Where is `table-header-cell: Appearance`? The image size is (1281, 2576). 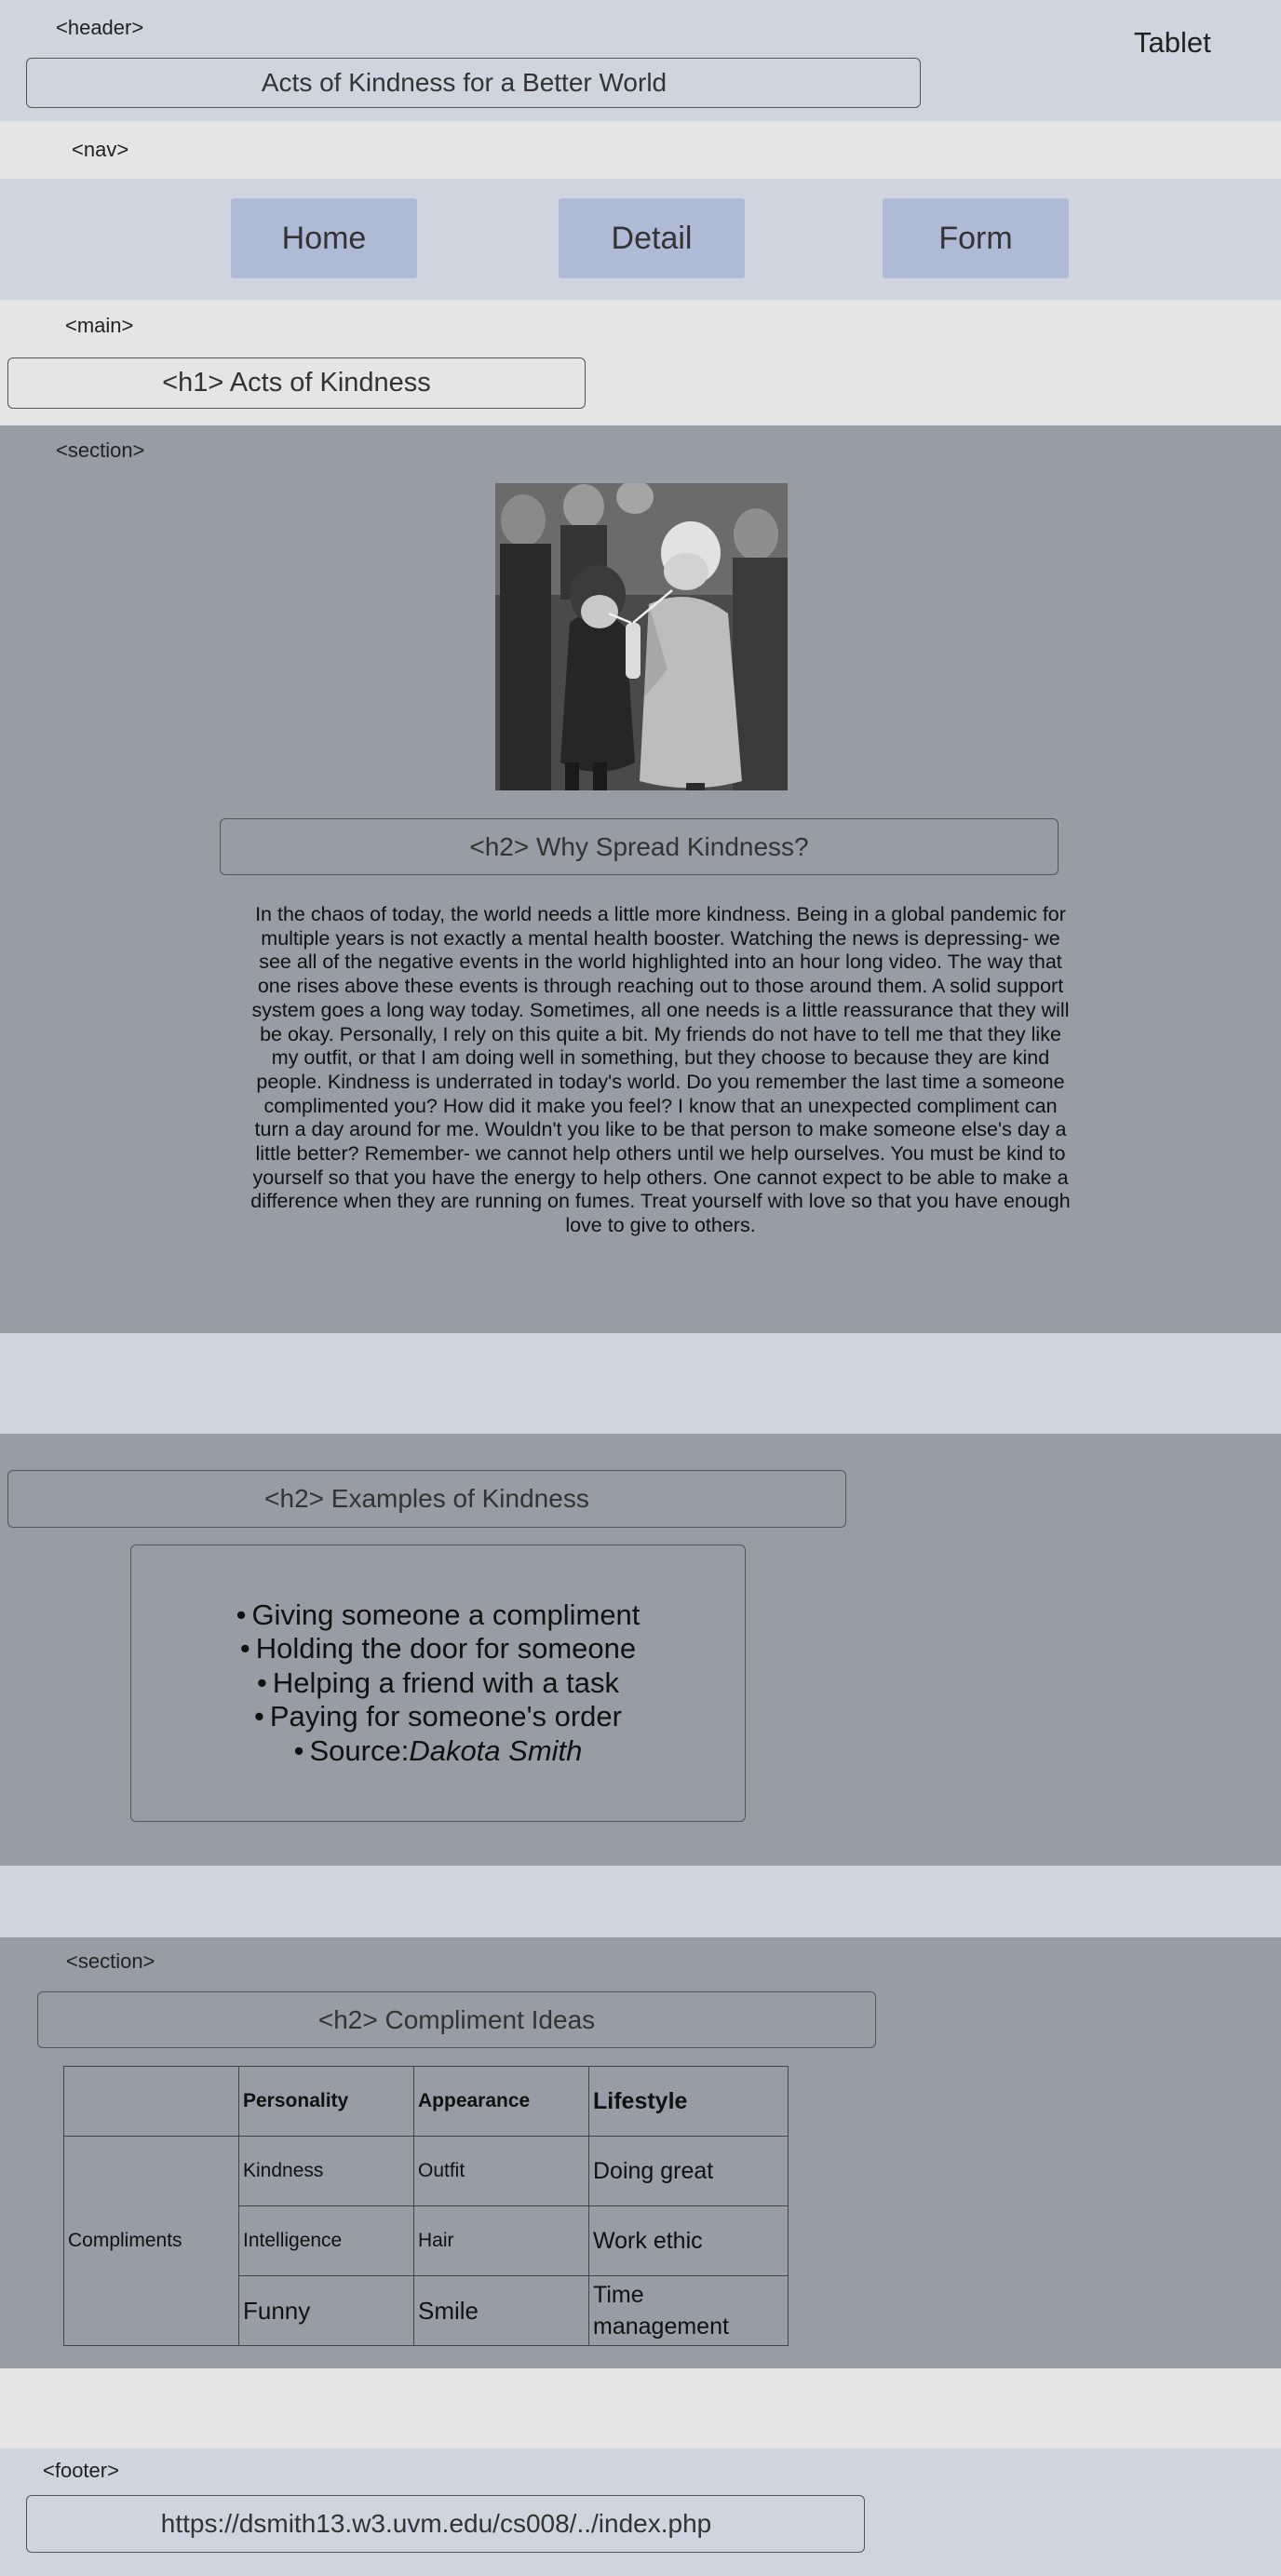
table-header-cell: Appearance is located at coordinates (501, 2101).